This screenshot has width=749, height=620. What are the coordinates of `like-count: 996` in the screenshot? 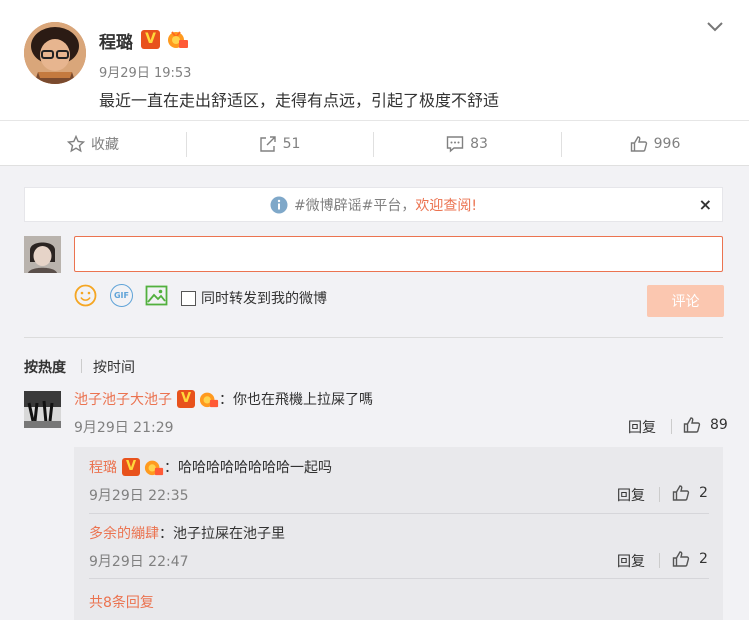 It's located at (667, 144).